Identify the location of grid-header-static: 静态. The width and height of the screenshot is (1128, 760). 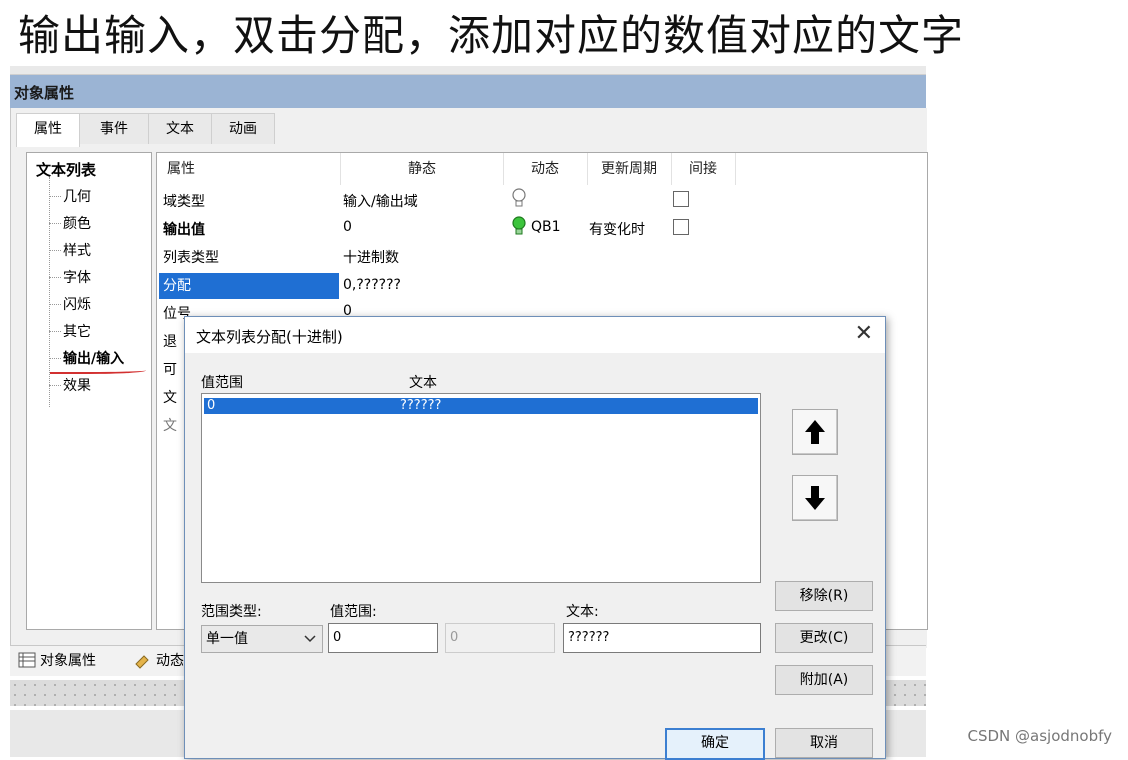
(422, 169).